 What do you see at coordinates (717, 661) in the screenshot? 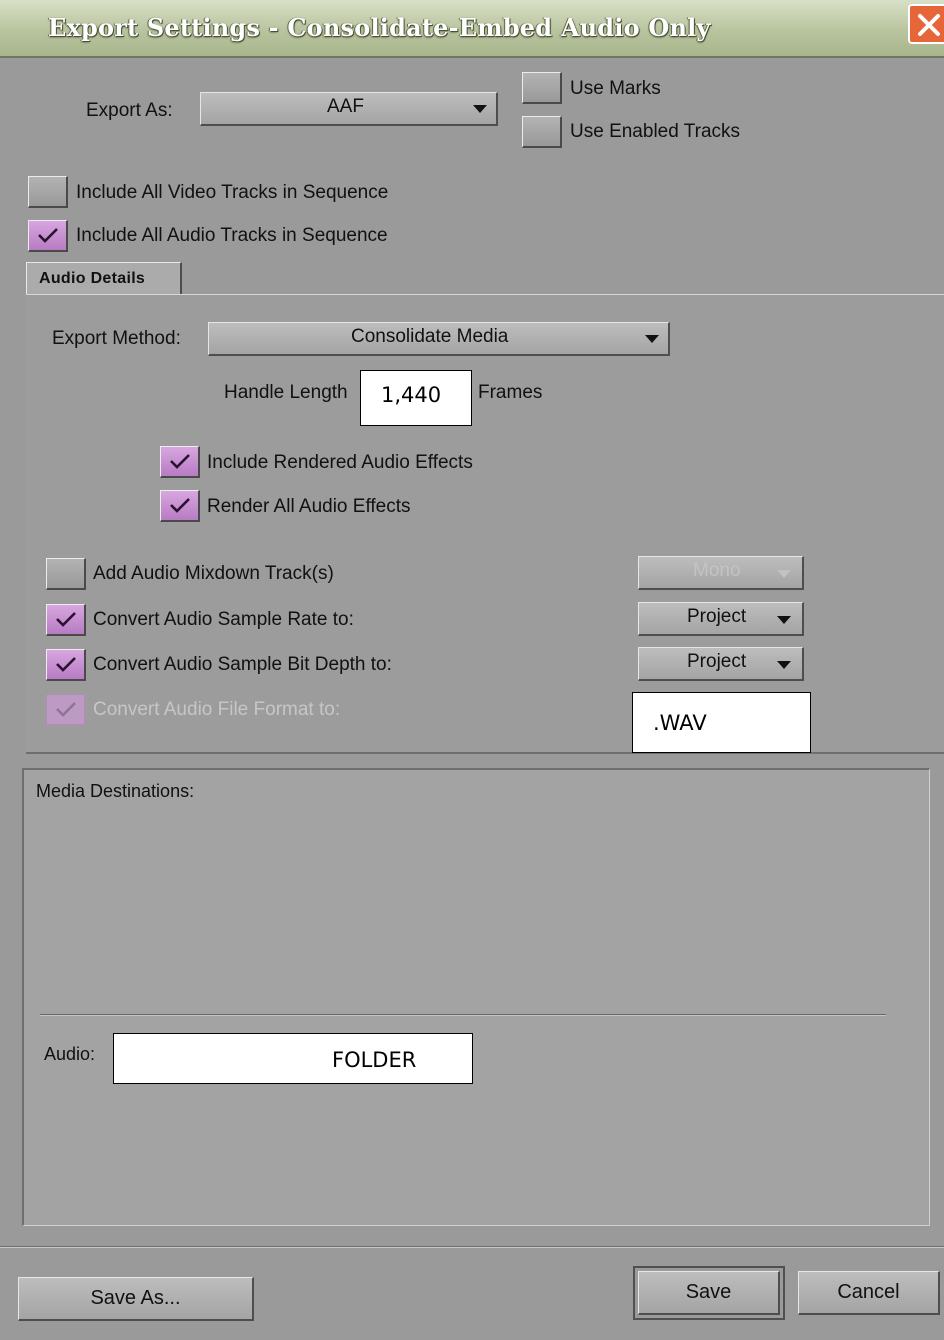
I see `bit-depth-value: Project` at bounding box center [717, 661].